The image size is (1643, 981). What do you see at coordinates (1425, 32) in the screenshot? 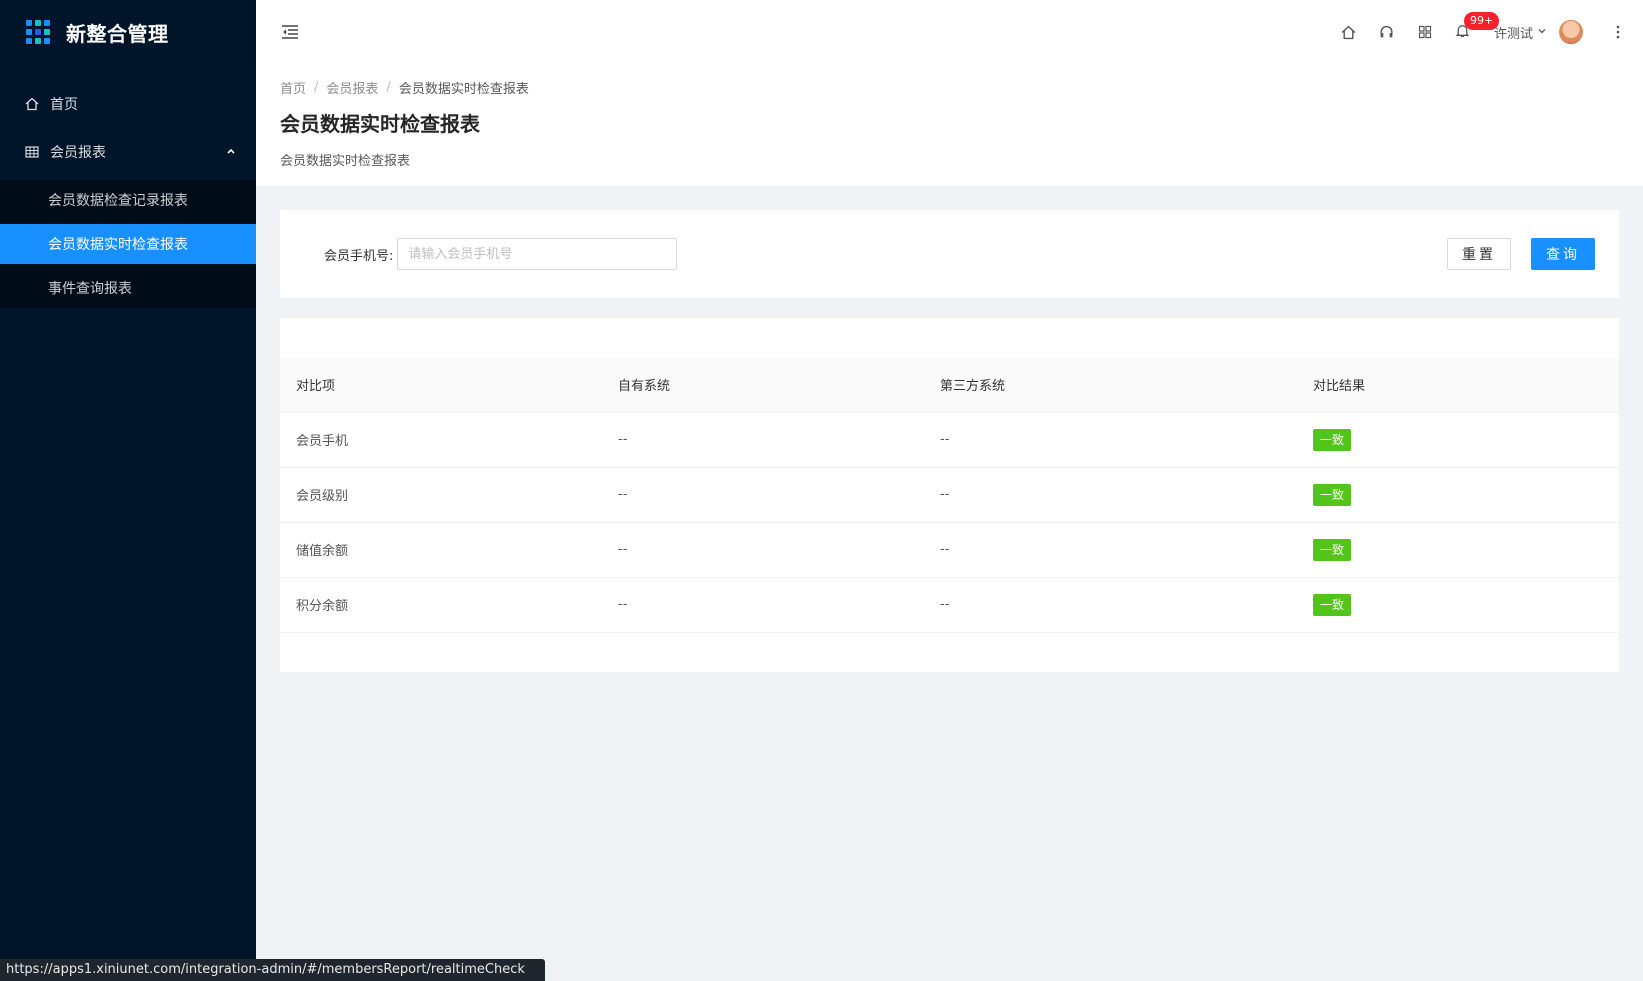
I see `apps-icon` at bounding box center [1425, 32].